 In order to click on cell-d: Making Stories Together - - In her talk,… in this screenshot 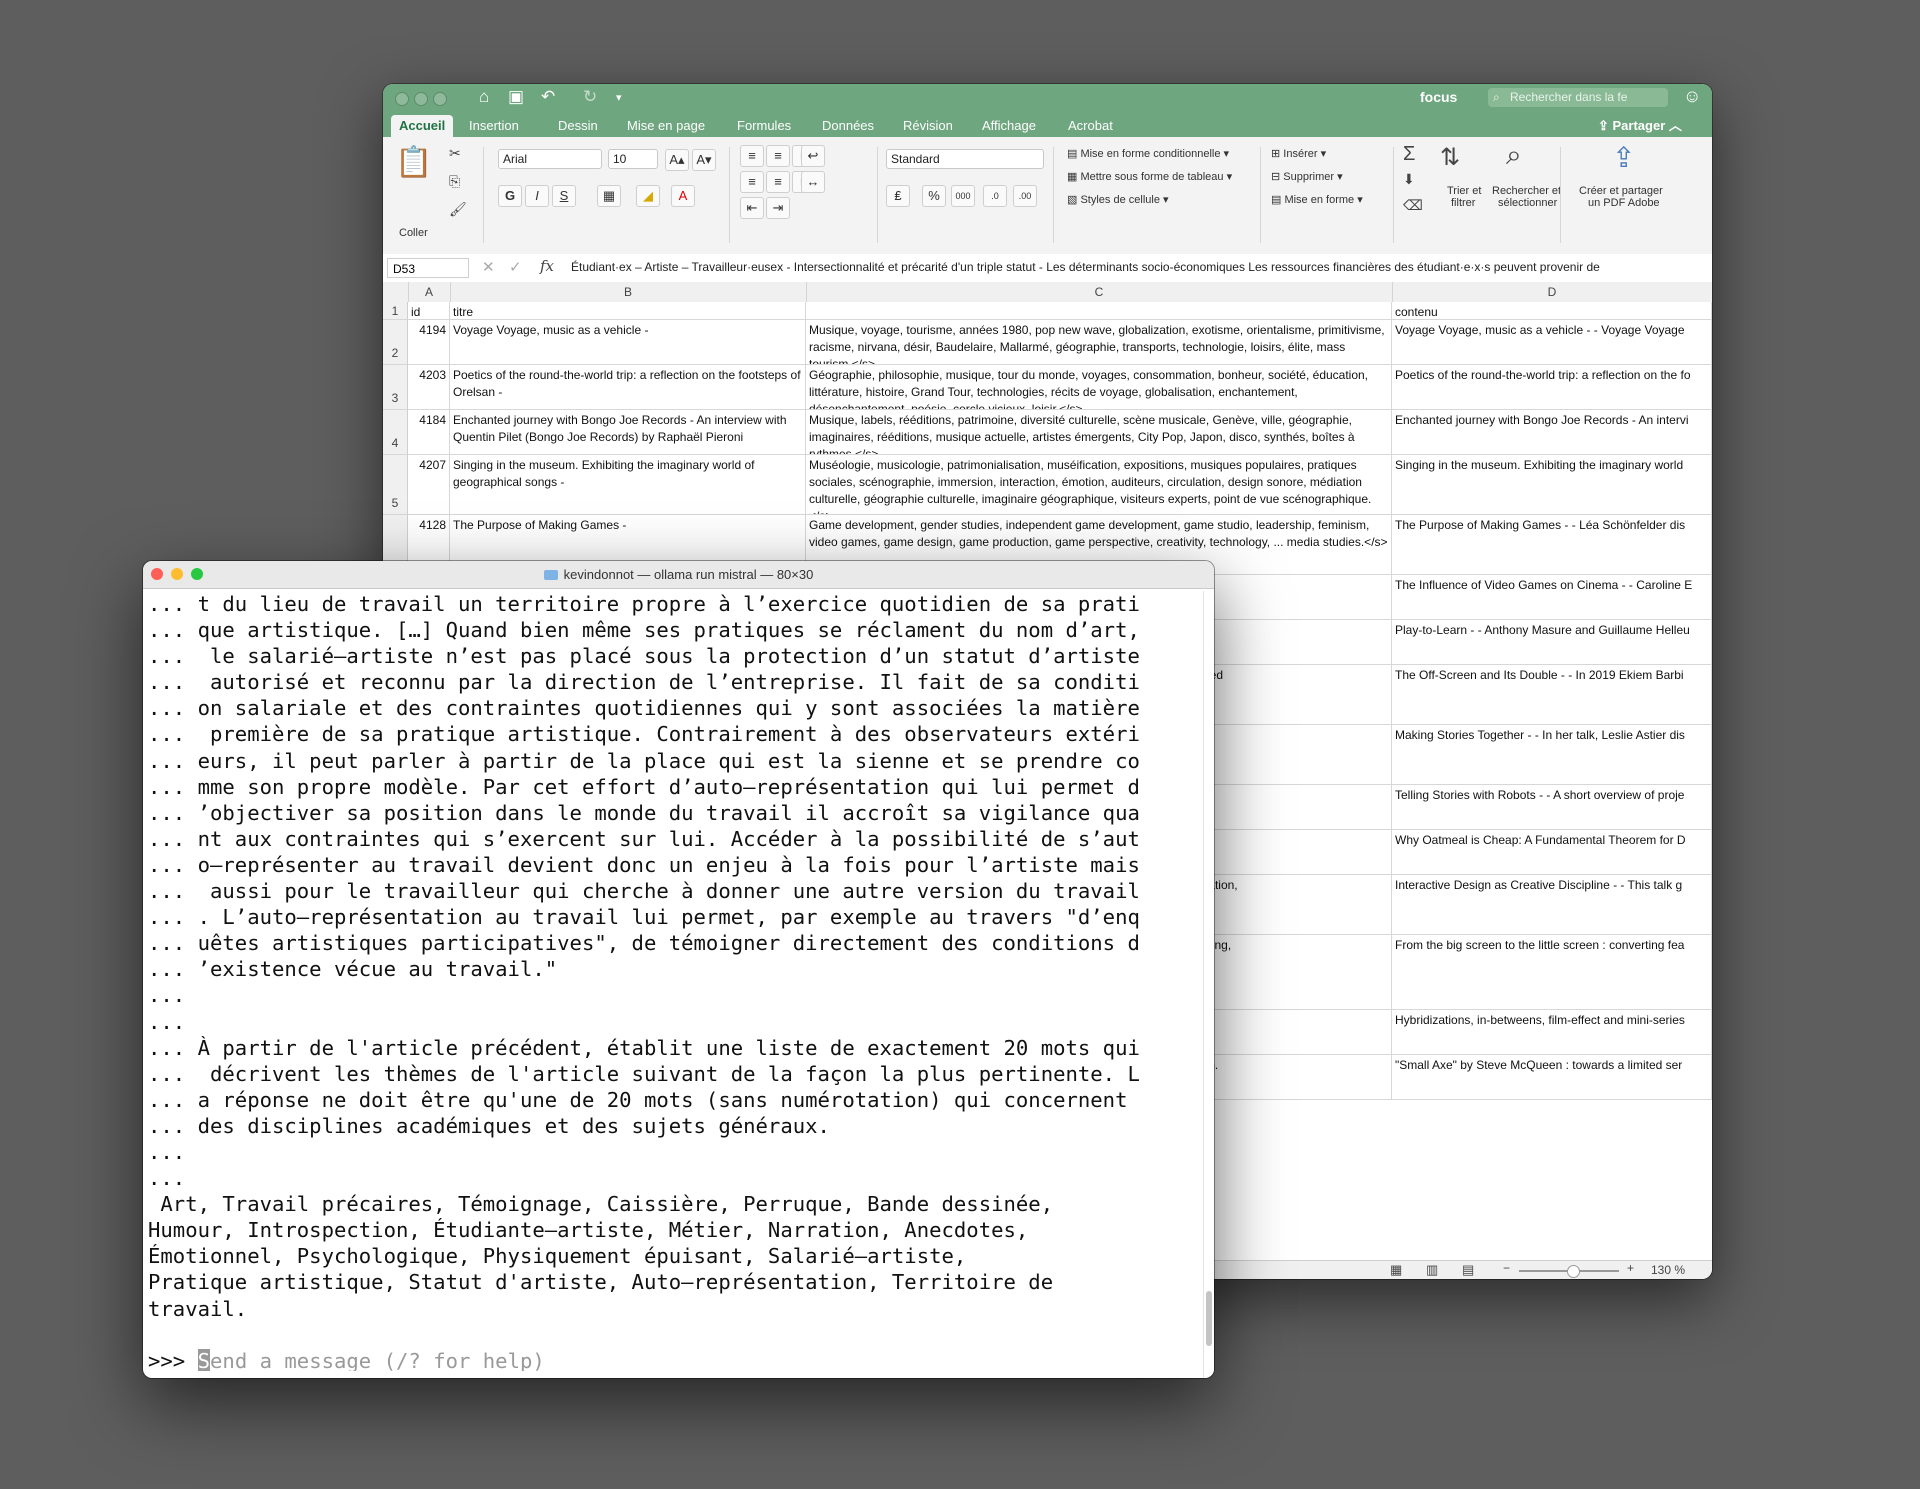, I will do `click(1552, 755)`.